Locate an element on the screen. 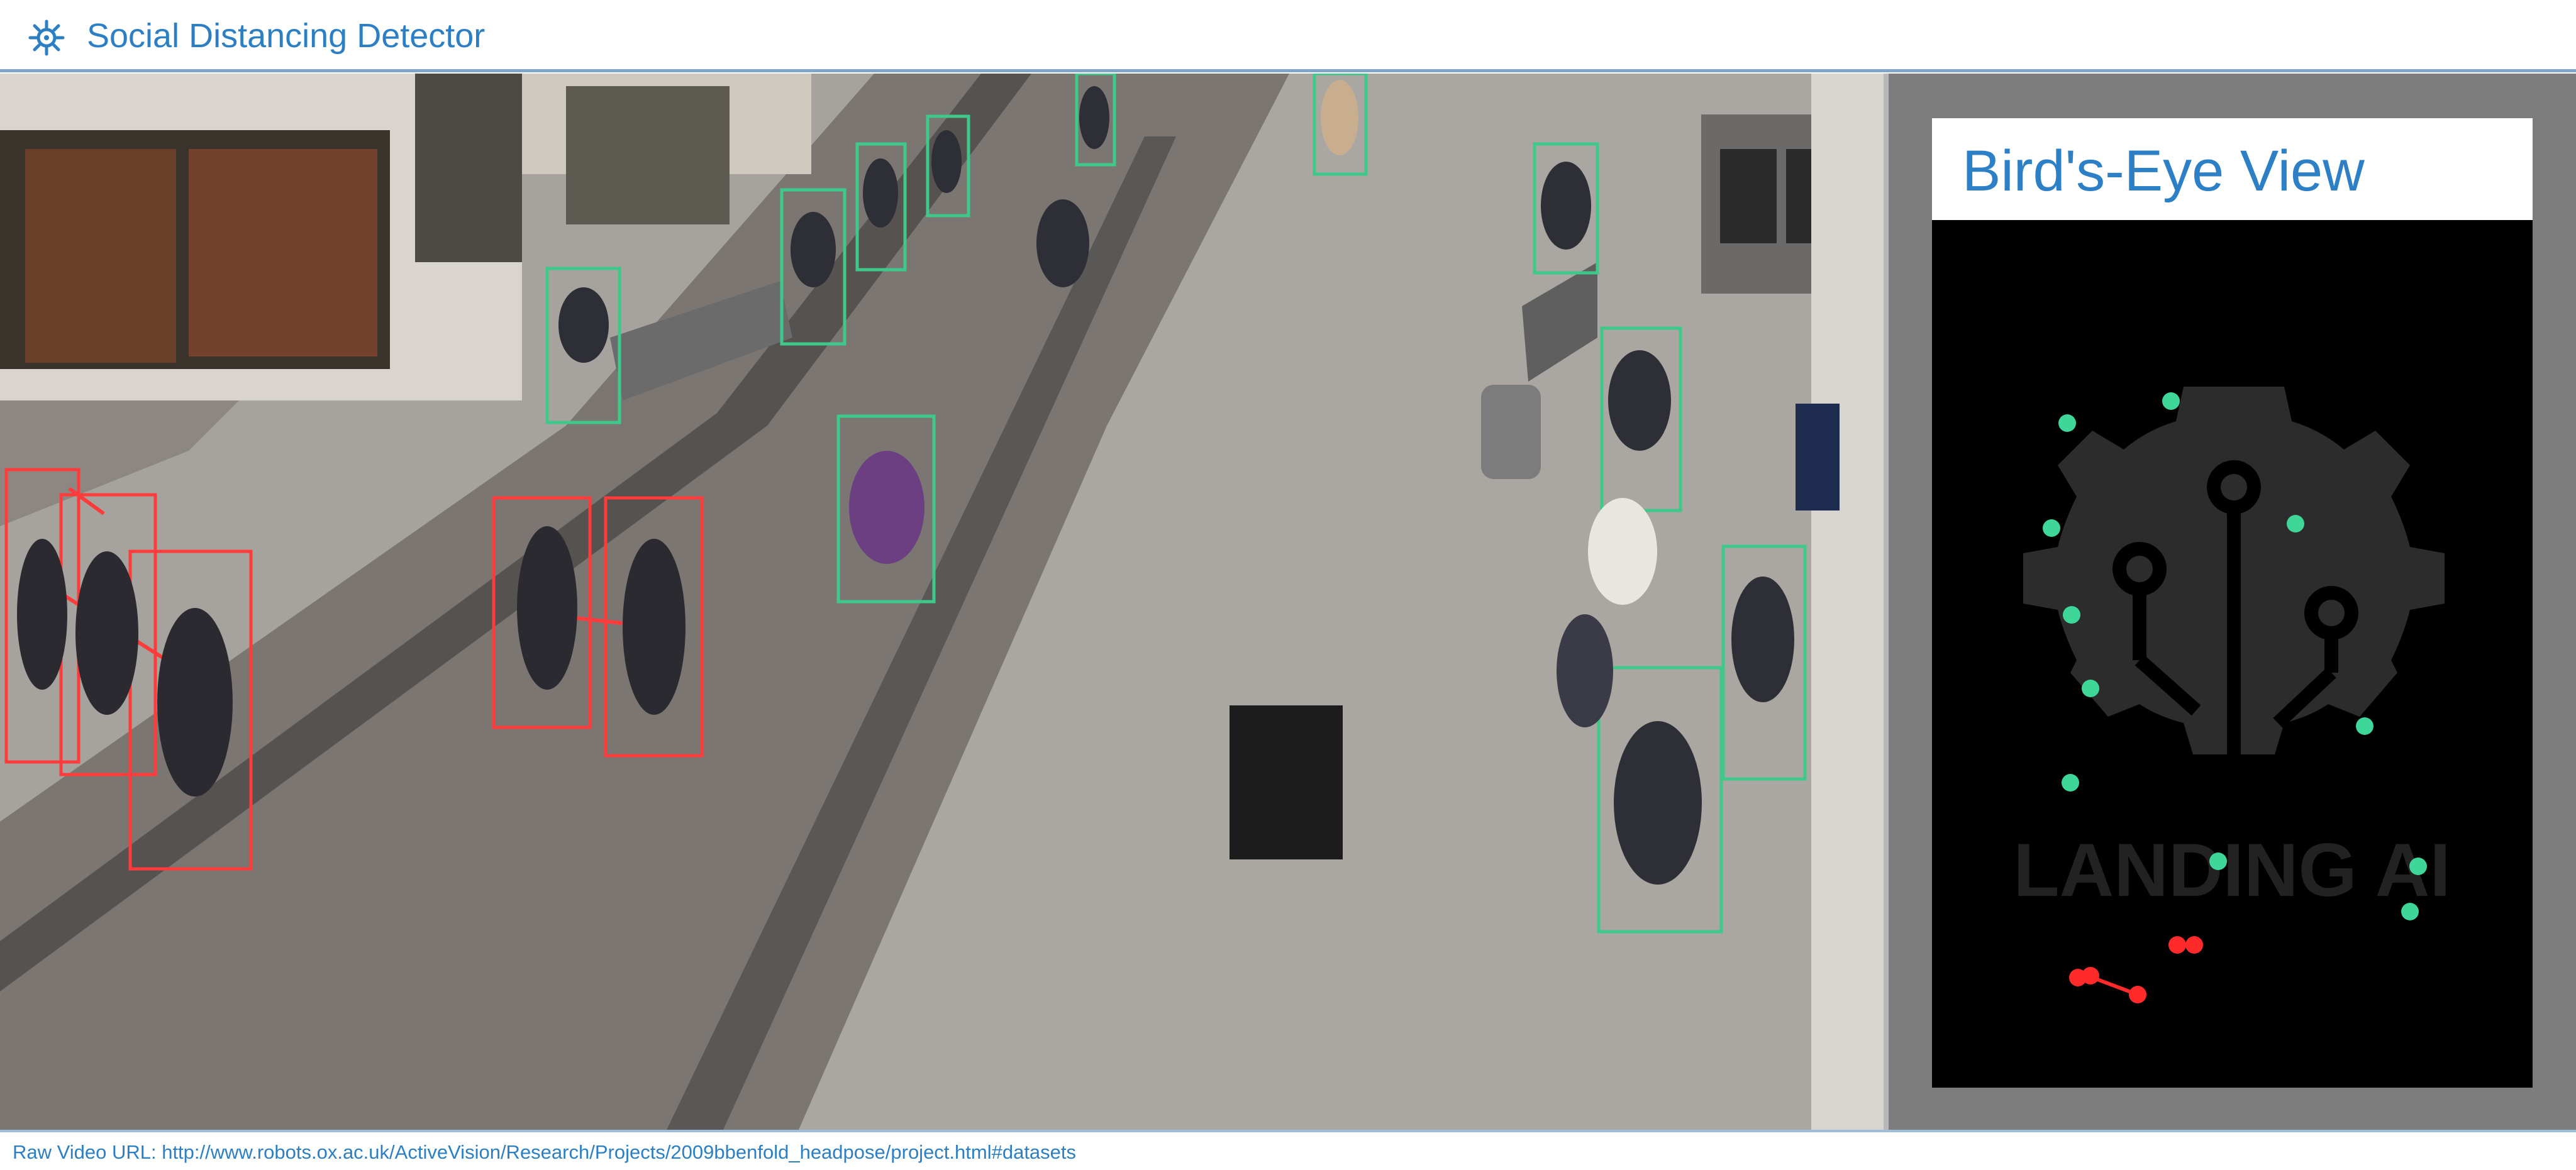 The image size is (2576, 1170). app-title: Social Distancing Detector is located at coordinates (286, 36).